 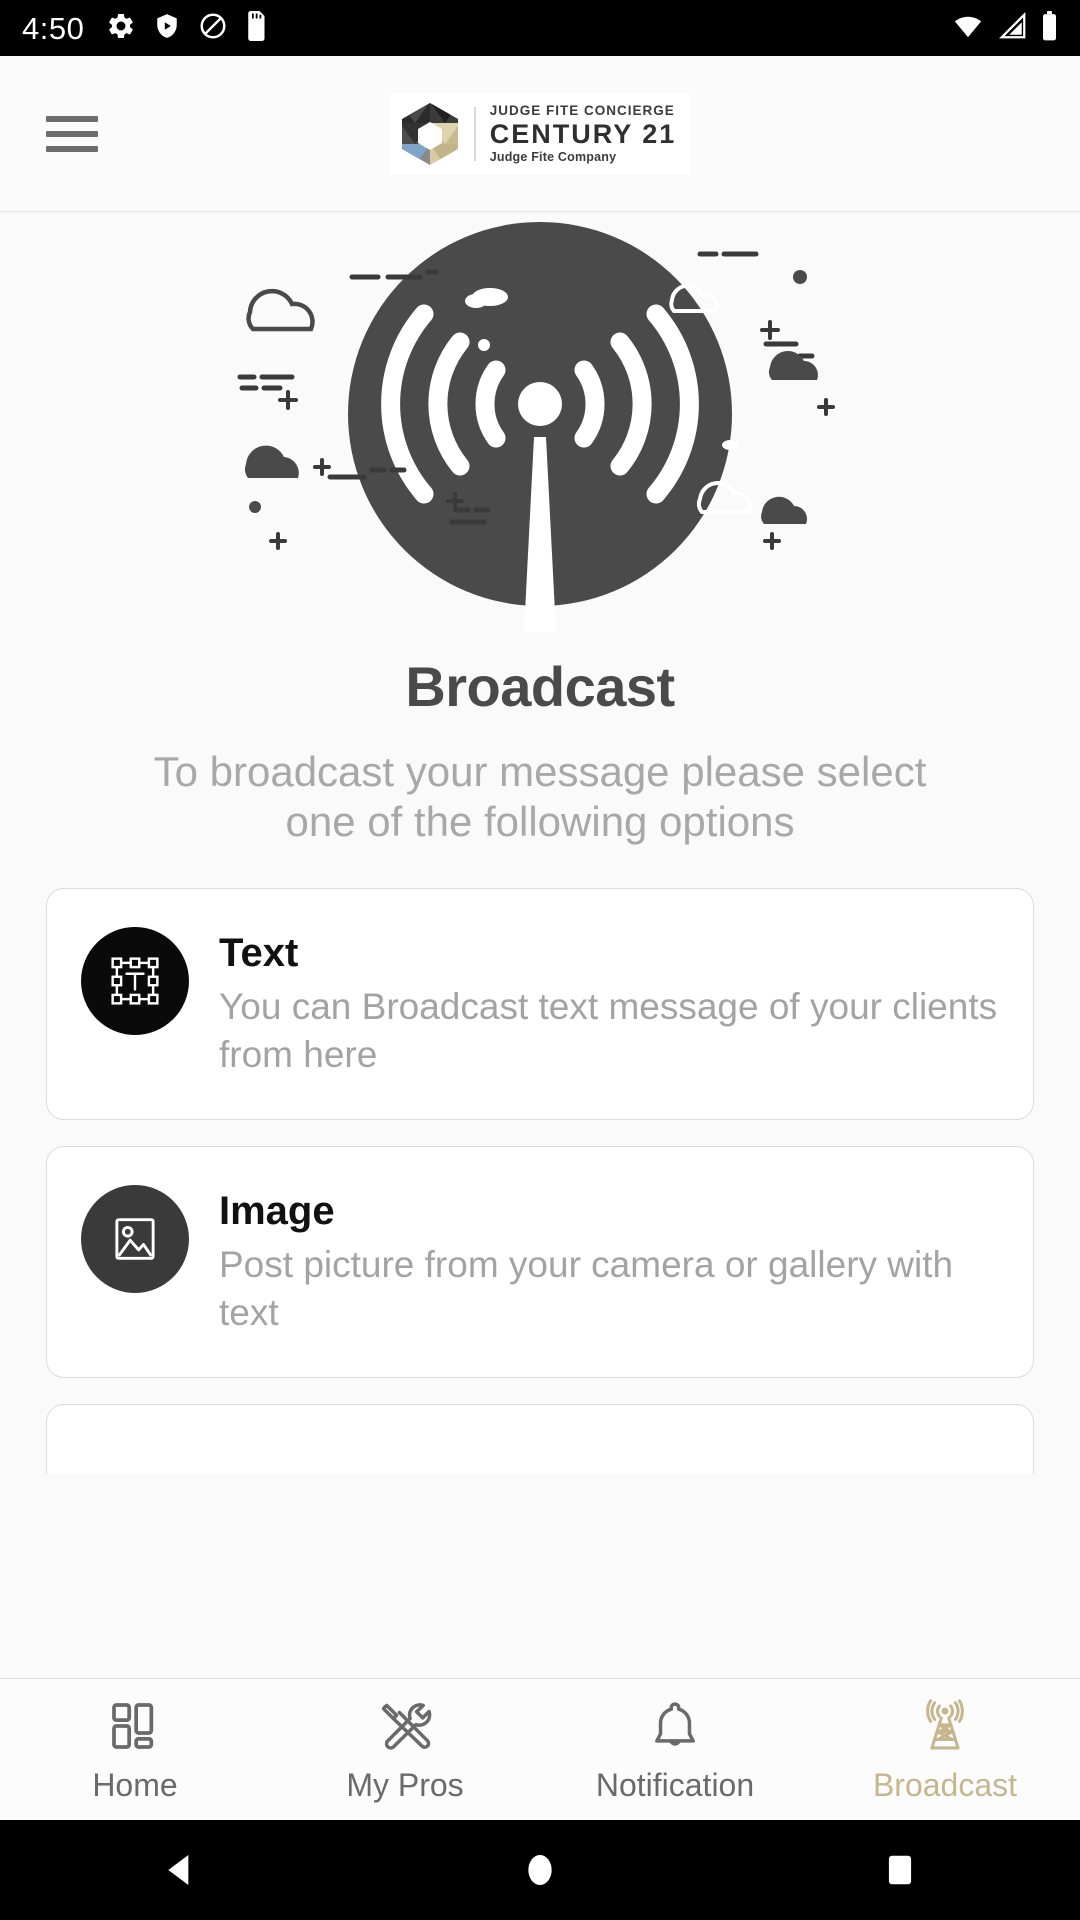 What do you see at coordinates (553, 157) in the screenshot?
I see `logo-line-company: Judge Fite Company` at bounding box center [553, 157].